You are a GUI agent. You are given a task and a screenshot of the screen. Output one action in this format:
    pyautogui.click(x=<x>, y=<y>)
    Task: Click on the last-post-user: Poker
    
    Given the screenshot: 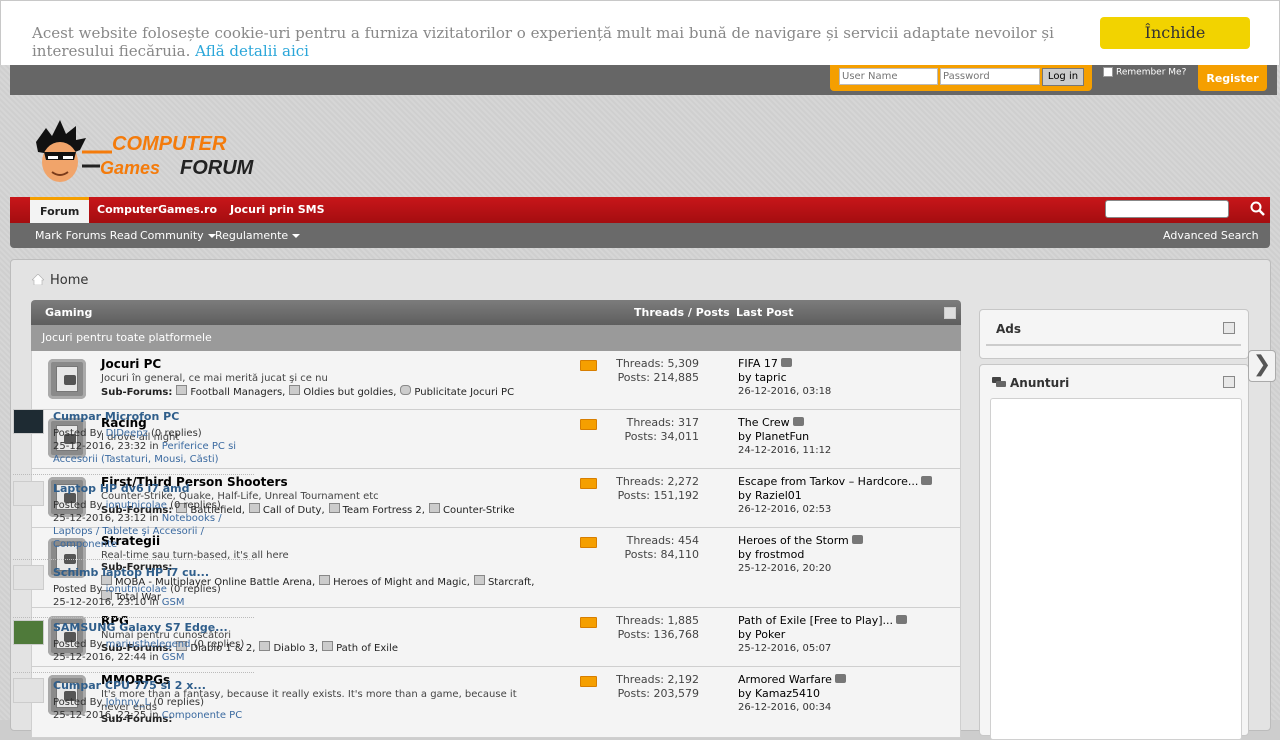 What is the action you would take?
    pyautogui.click(x=770, y=634)
    